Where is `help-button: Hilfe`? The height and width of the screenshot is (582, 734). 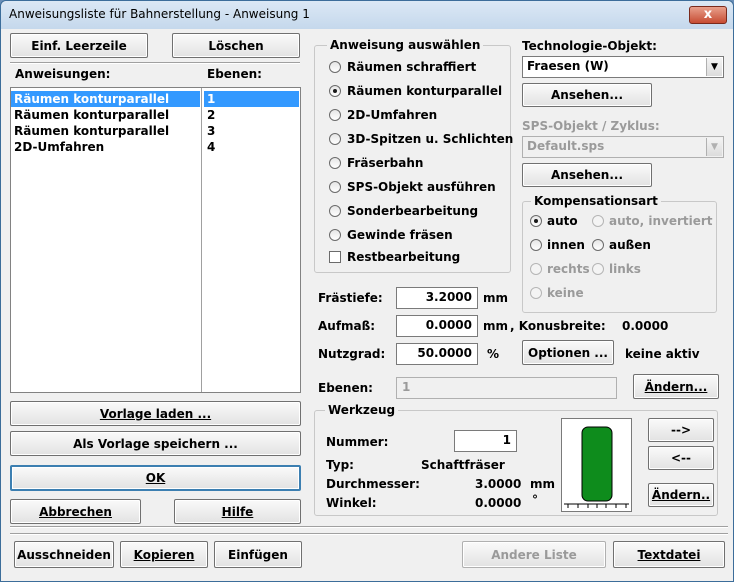 help-button: Hilfe is located at coordinates (237, 511).